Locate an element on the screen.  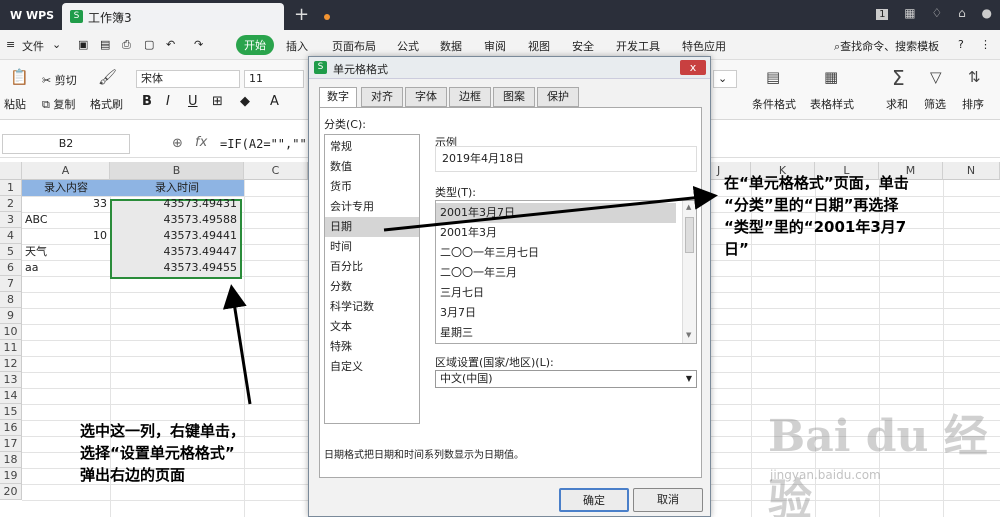
menu-security: 安全 is located at coordinates (583, 46).